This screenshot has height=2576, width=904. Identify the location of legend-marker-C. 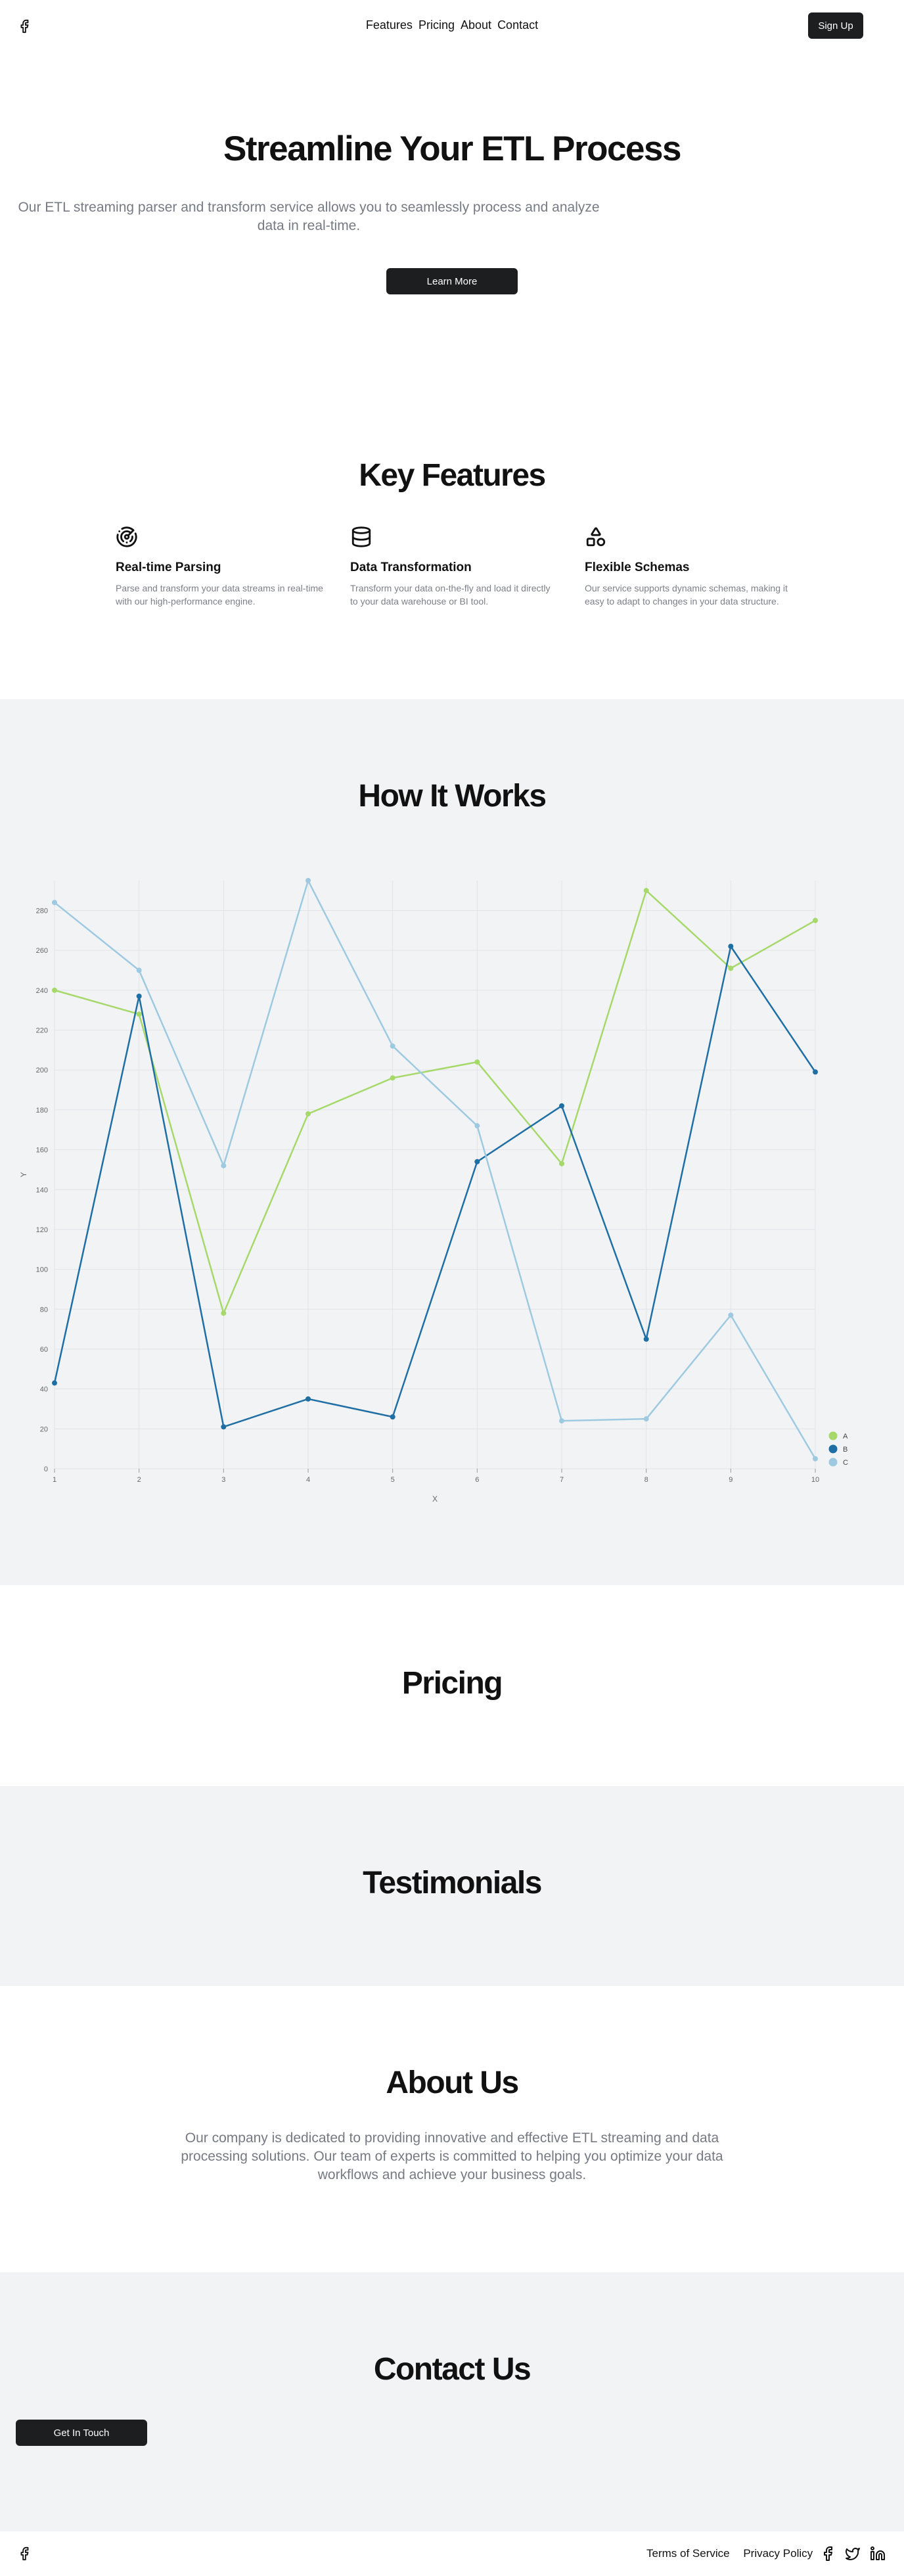
(833, 1462).